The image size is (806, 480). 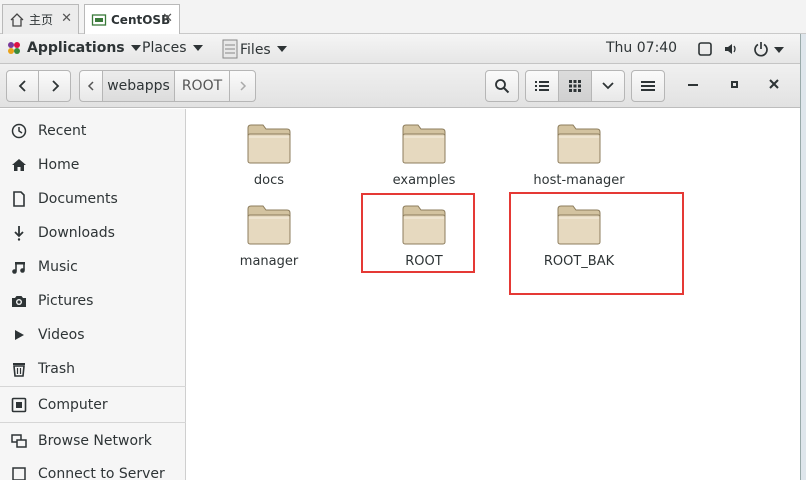 I want to click on forward-button, so click(x=54, y=86).